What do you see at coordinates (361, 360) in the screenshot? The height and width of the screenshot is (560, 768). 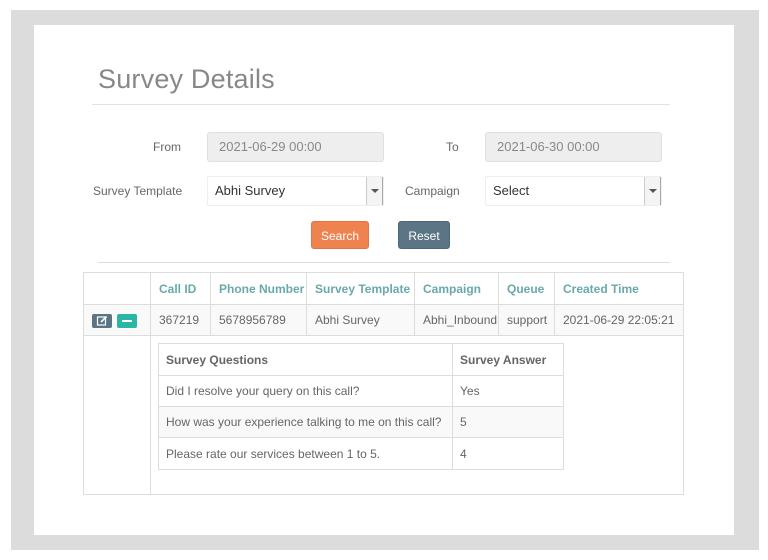 I see `survey-header-row: Survey Questions Survey Answer` at bounding box center [361, 360].